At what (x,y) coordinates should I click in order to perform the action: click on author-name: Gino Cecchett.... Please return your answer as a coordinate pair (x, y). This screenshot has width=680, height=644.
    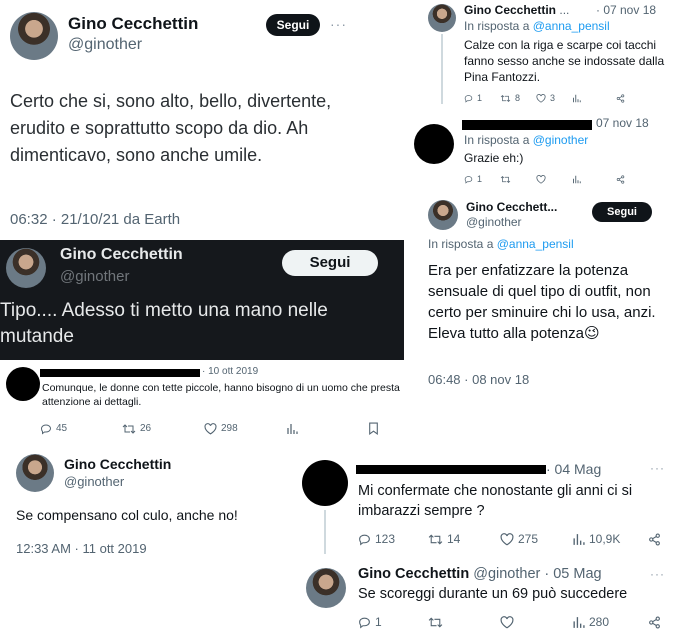
    Looking at the image, I should click on (511, 207).